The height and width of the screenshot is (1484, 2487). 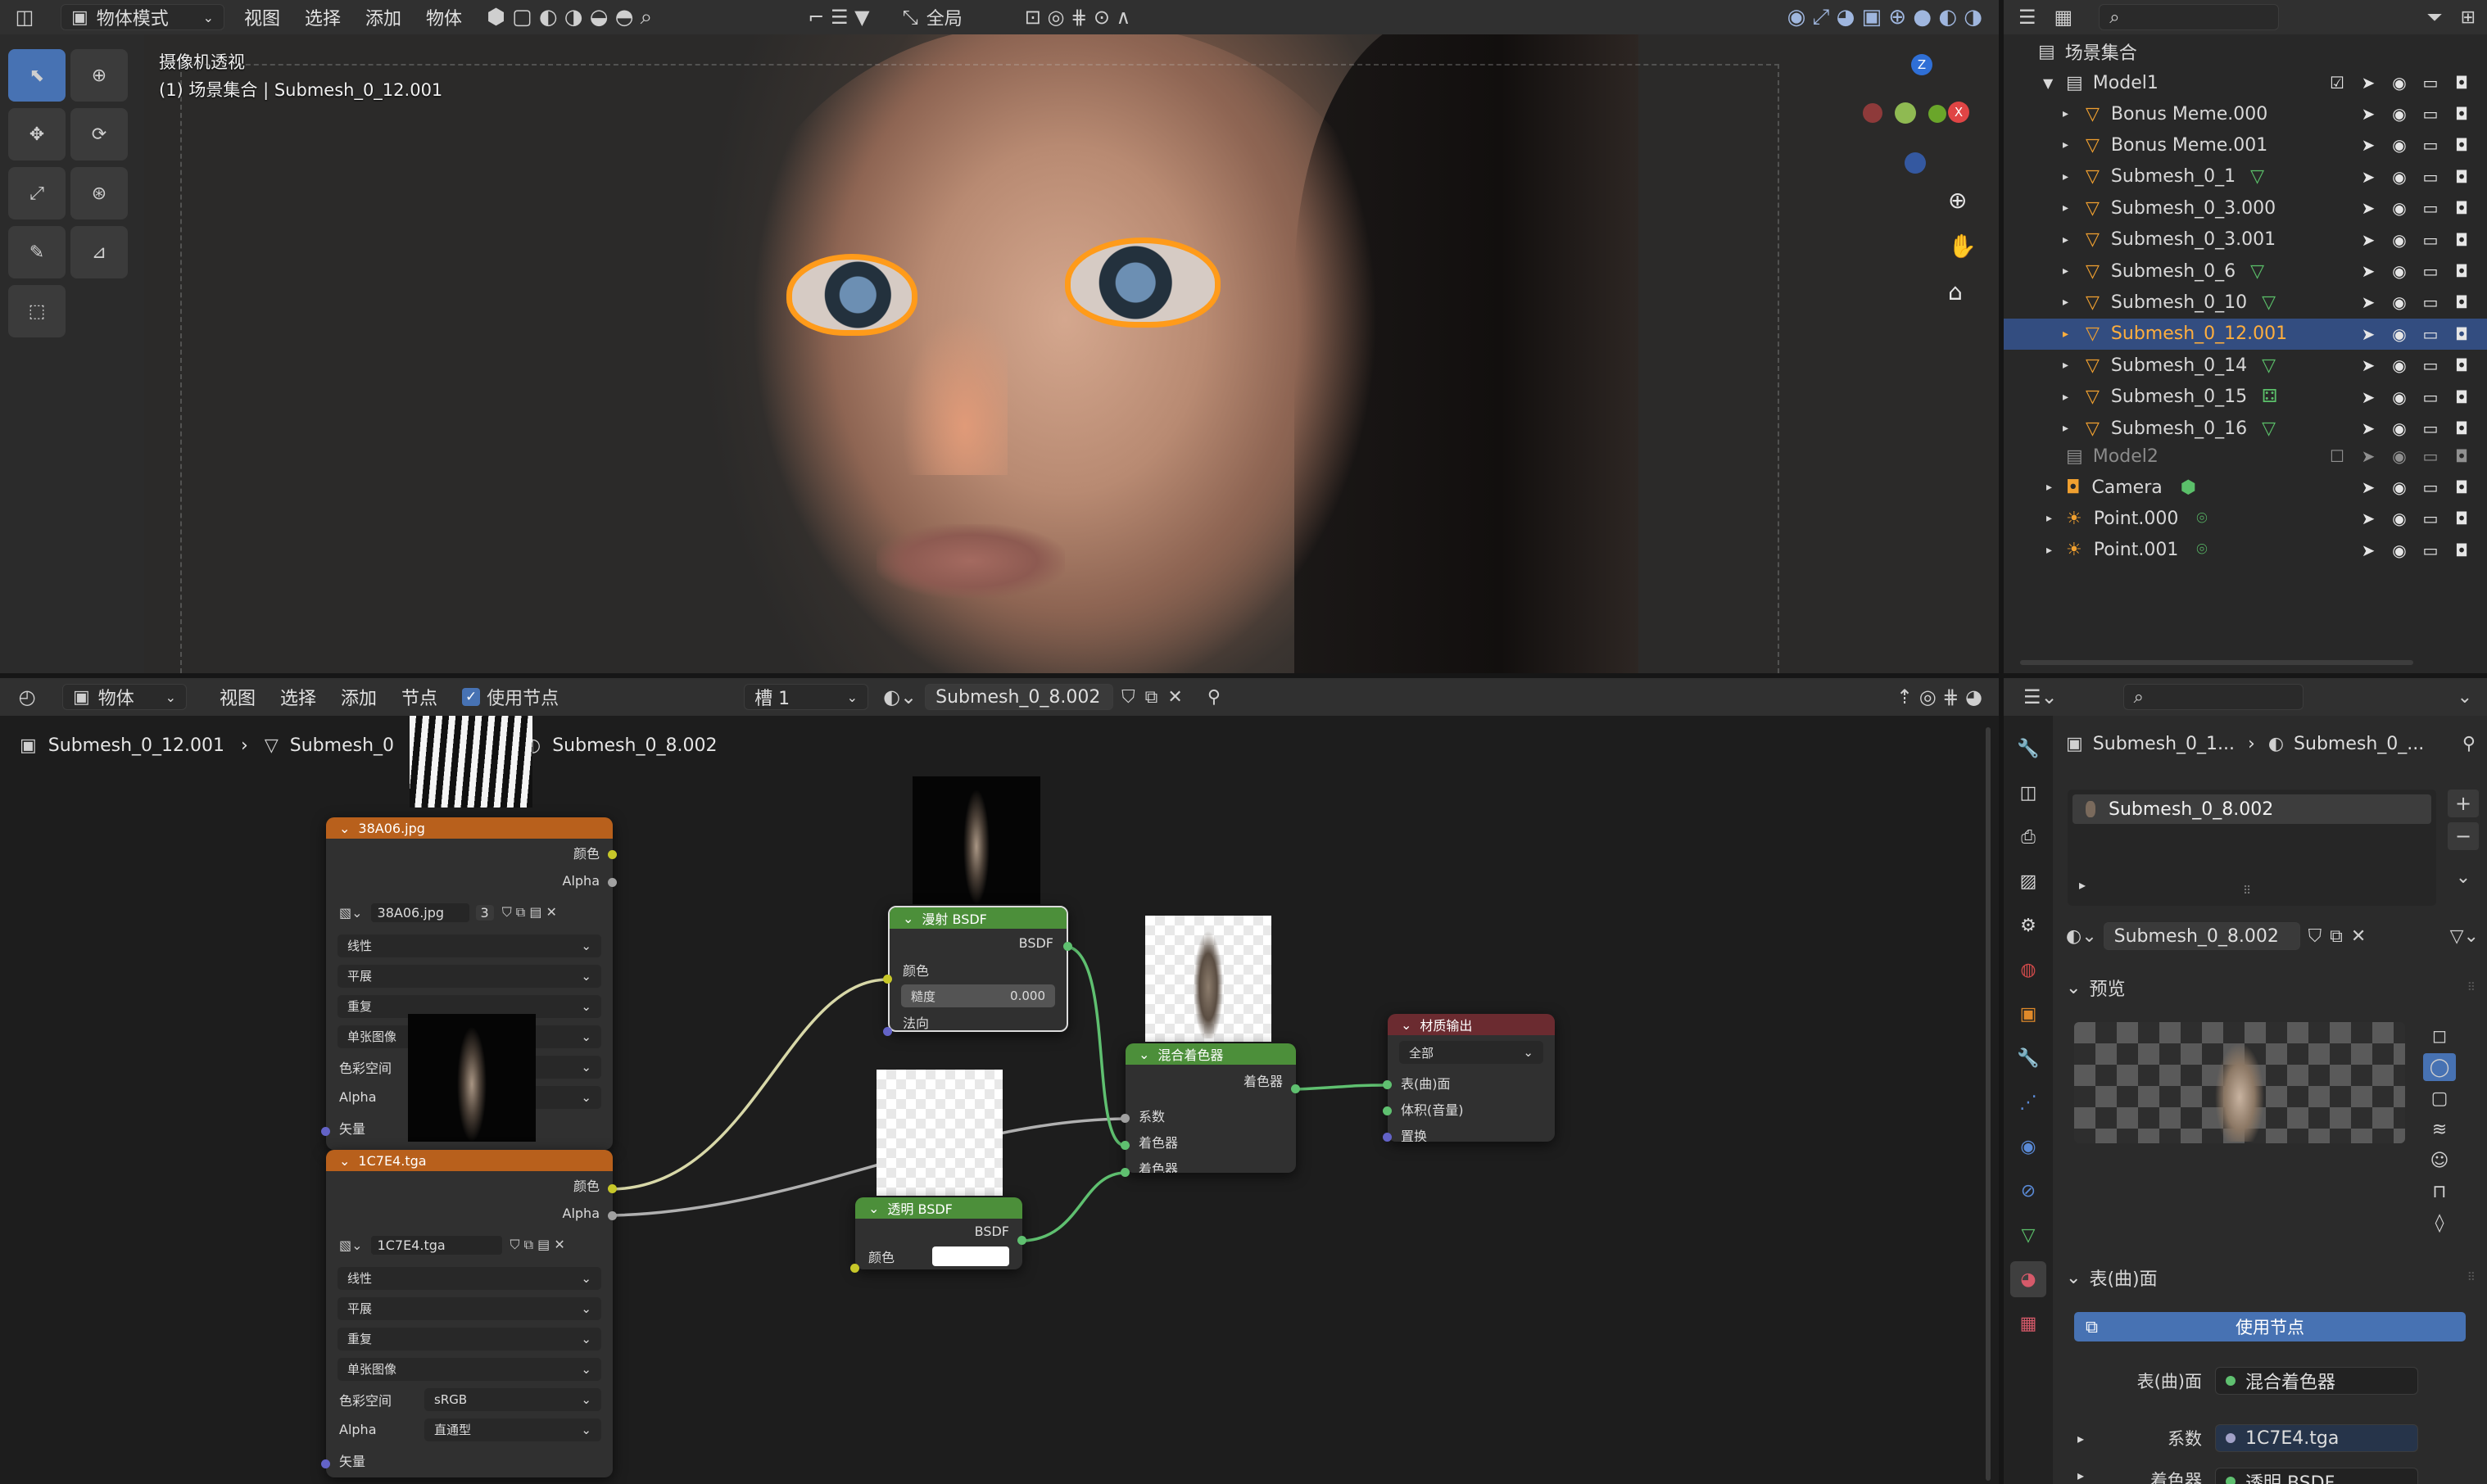 I want to click on outliner-item: ▸ ▽ Bonus Meme.000 ➤ ◉ ▭ ◘, so click(x=2245, y=113).